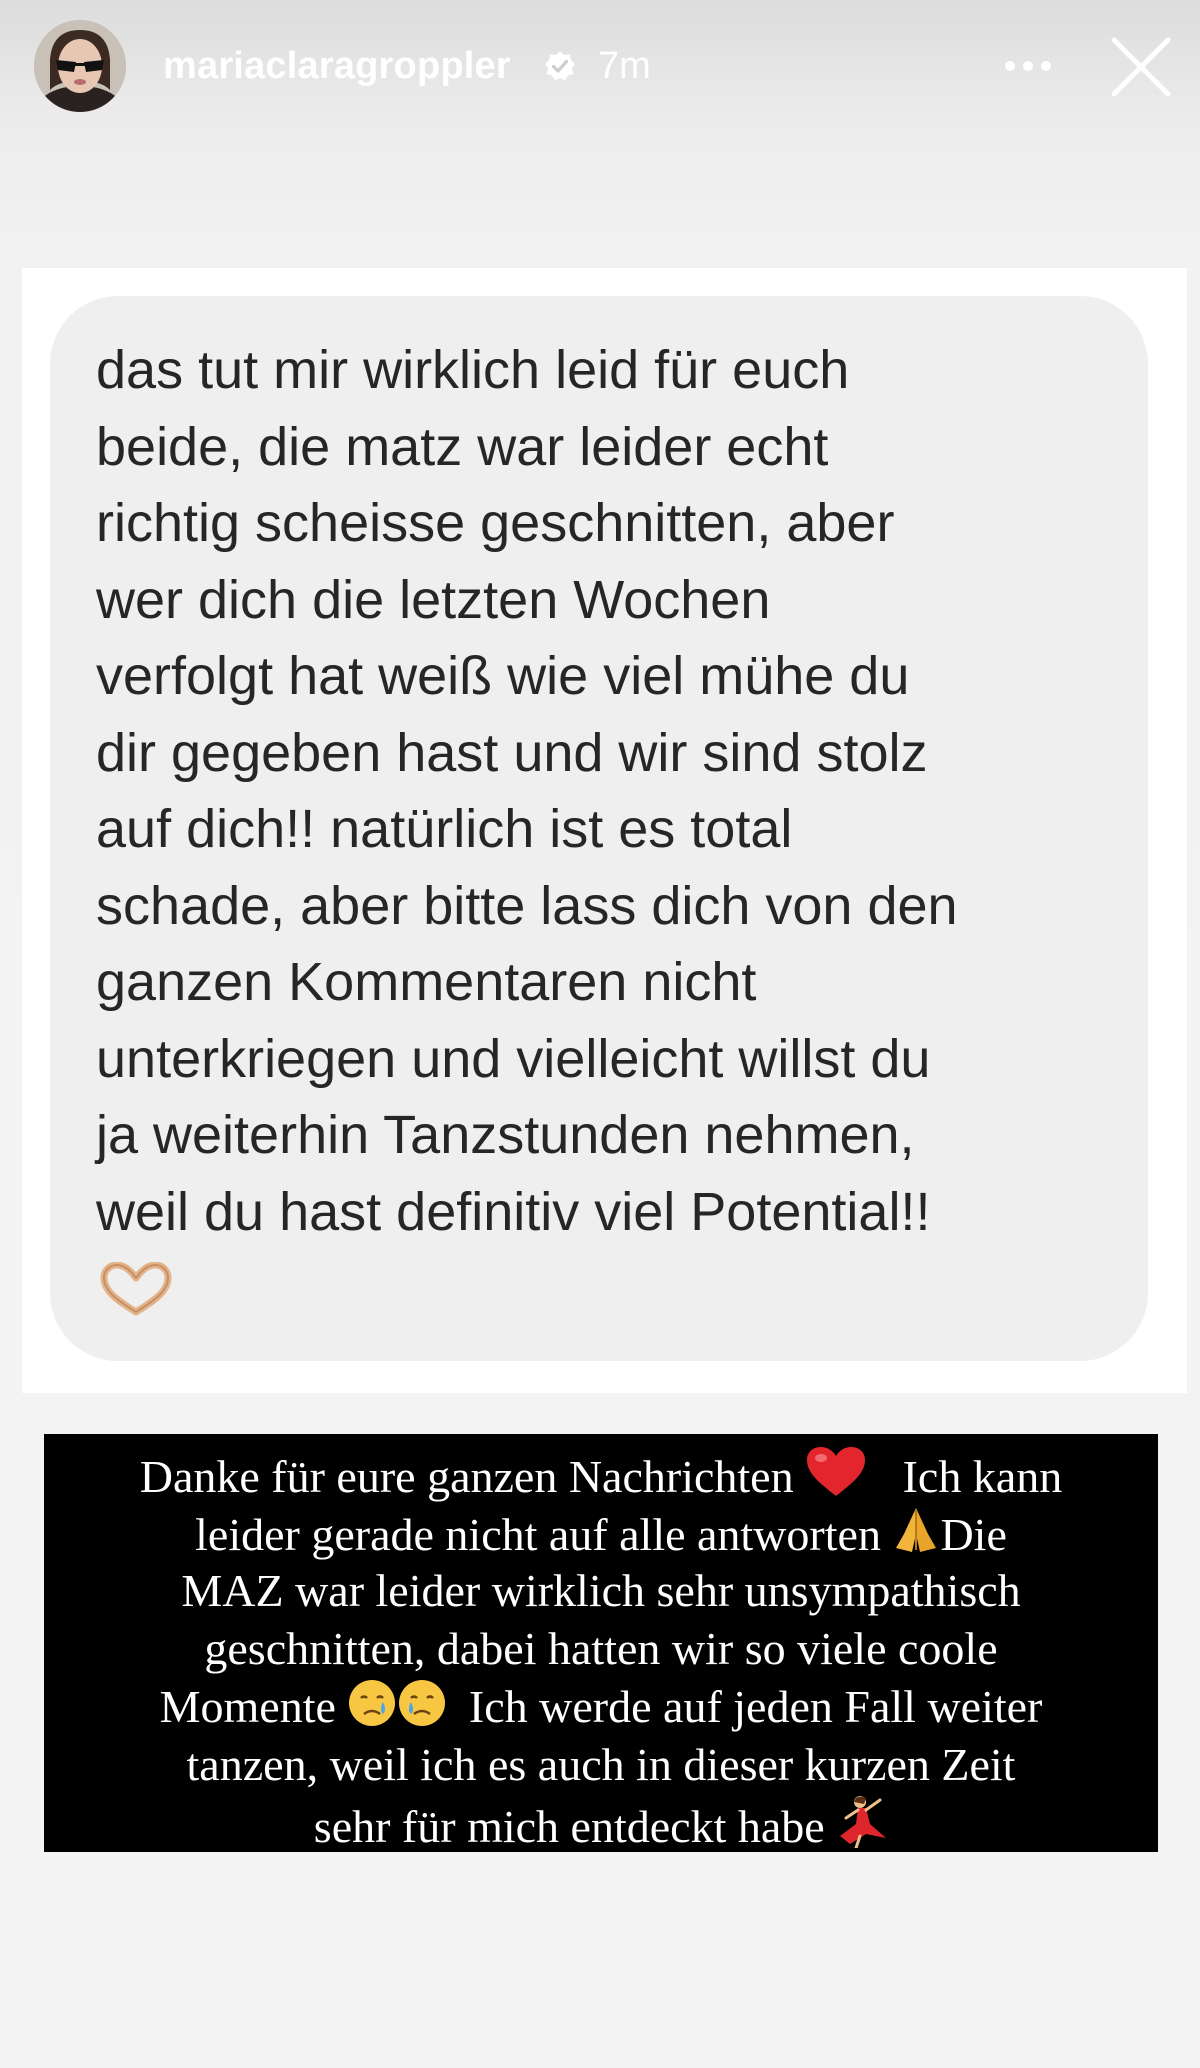  I want to click on message-line: weil du hast definitiv viel Potential!!, so click(513, 1211).